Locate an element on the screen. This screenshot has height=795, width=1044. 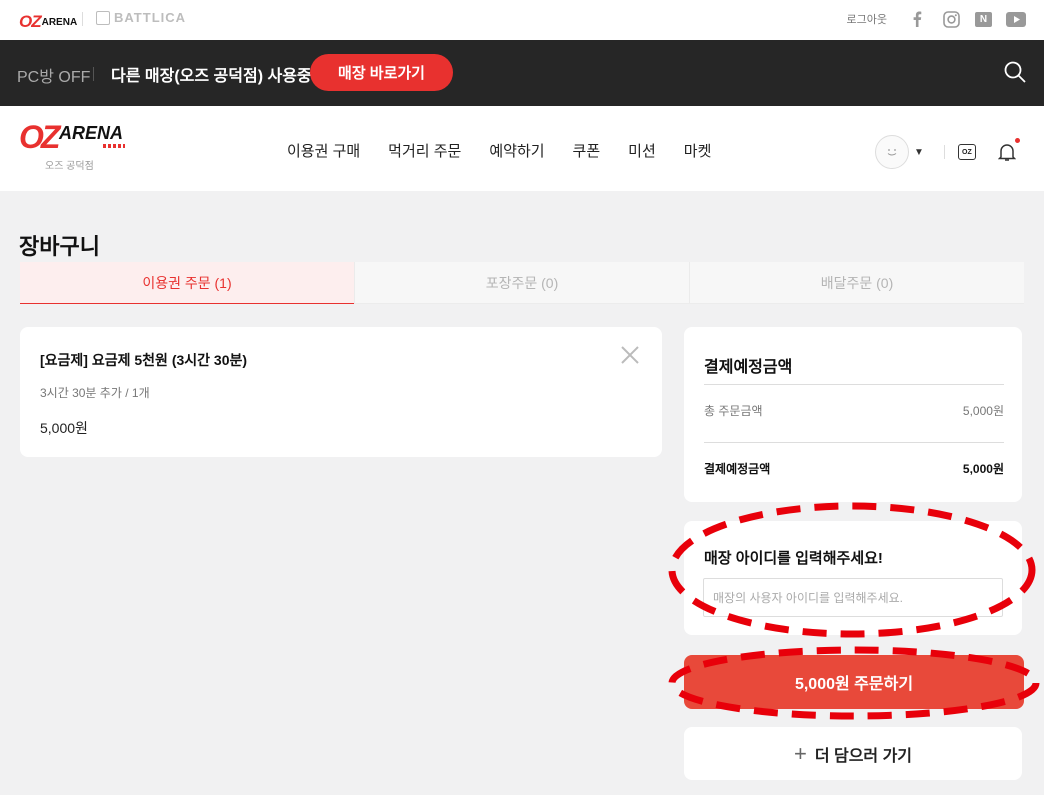
store-id-input is located at coordinates (853, 597).